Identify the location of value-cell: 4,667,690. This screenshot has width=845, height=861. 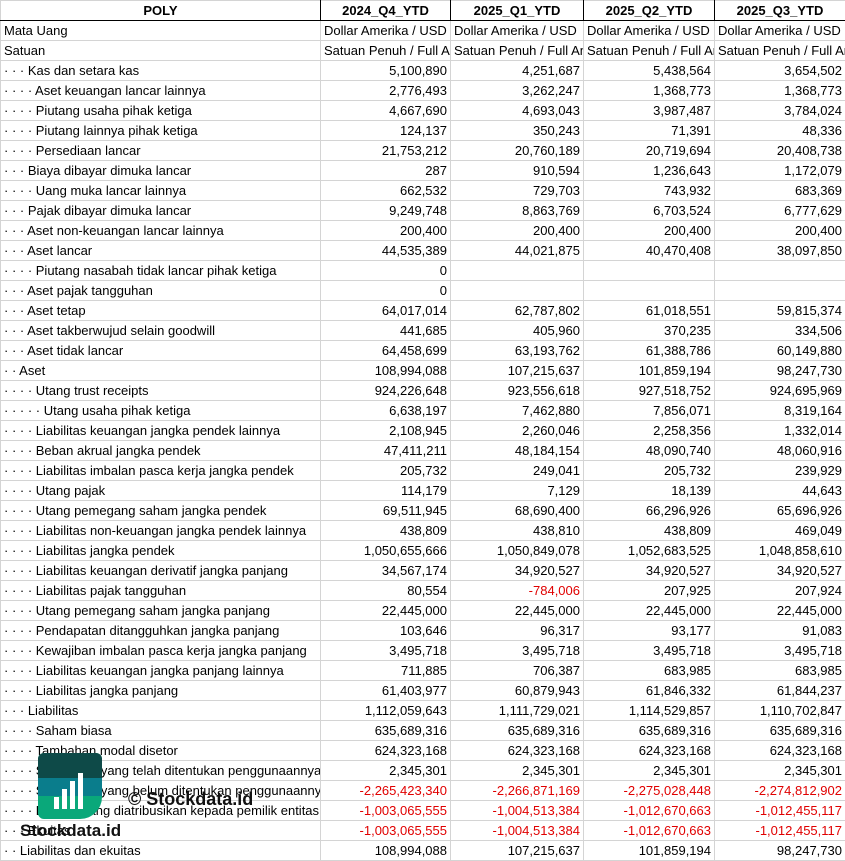
(385, 110).